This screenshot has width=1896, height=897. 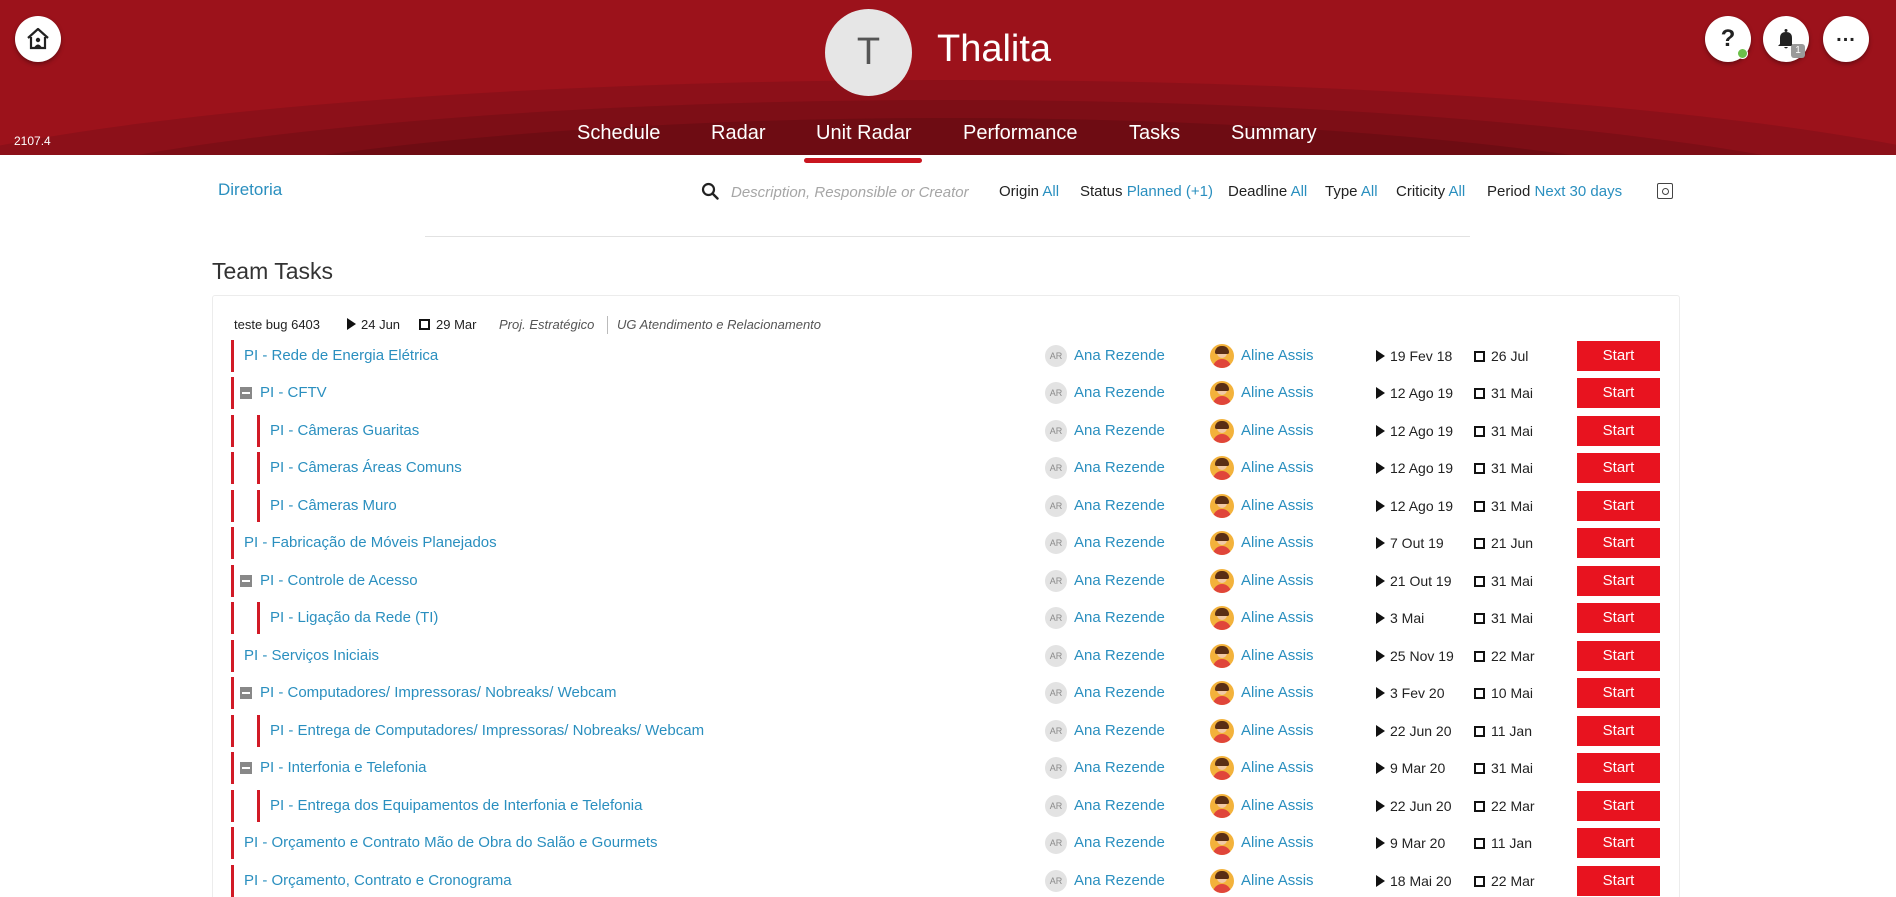 What do you see at coordinates (378, 880) in the screenshot?
I see `task-title: PI - Orçamento, Contrato e Cronograma` at bounding box center [378, 880].